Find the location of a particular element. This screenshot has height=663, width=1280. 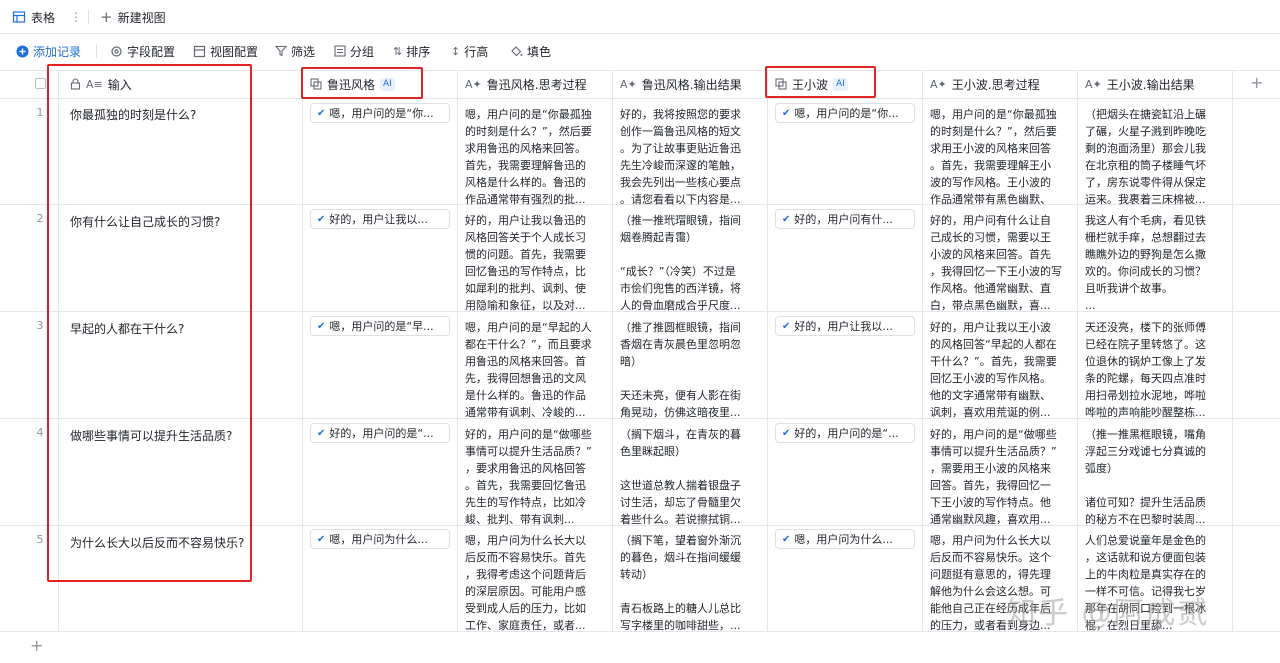

gear-icon is located at coordinates (116, 51).